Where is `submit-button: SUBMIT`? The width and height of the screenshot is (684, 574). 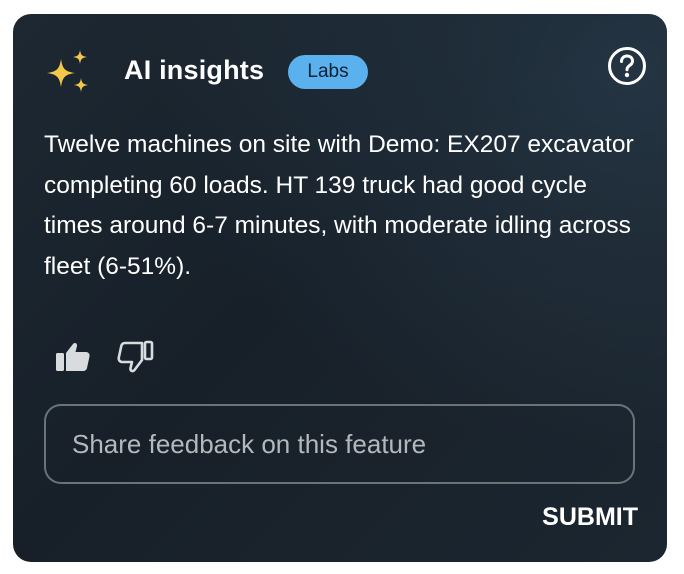
submit-button: SUBMIT is located at coordinates (568, 517).